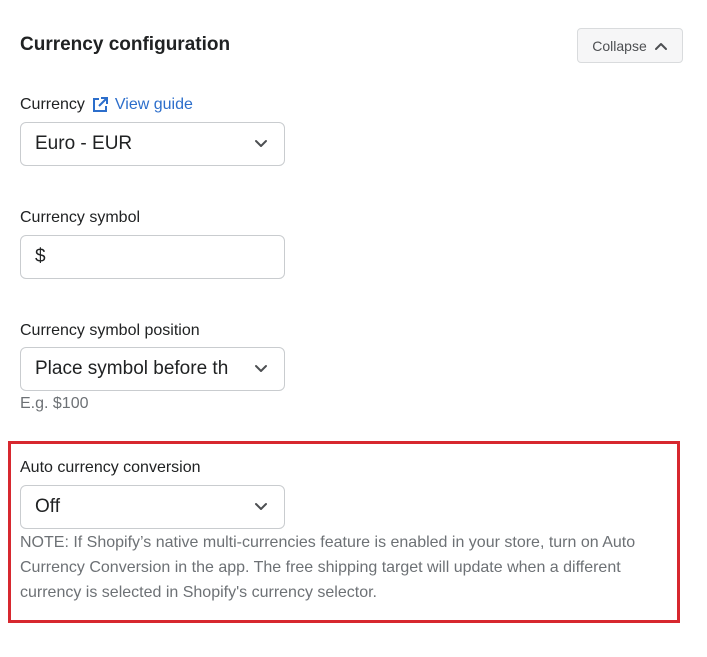  Describe the element at coordinates (110, 467) in the screenshot. I see `auto-conversion-label: Auto currency conversion` at that location.